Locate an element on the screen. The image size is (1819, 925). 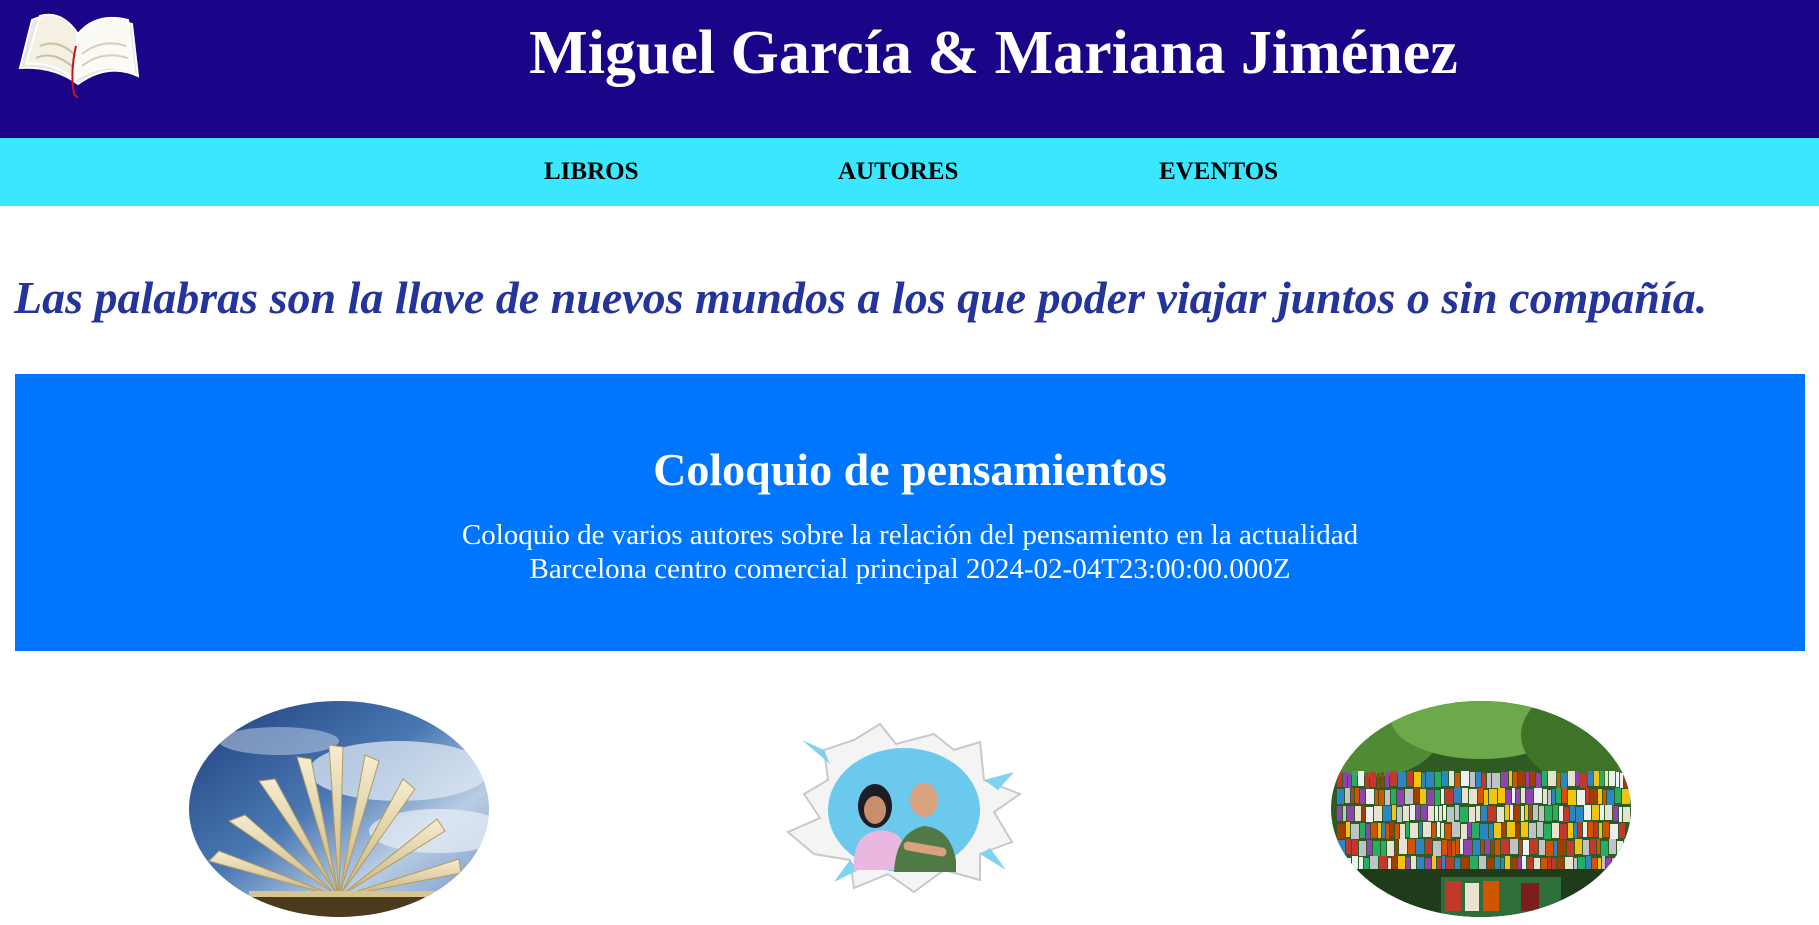
main-nav: LIBROS AUTORES EVENTOS is located at coordinates (909, 172).